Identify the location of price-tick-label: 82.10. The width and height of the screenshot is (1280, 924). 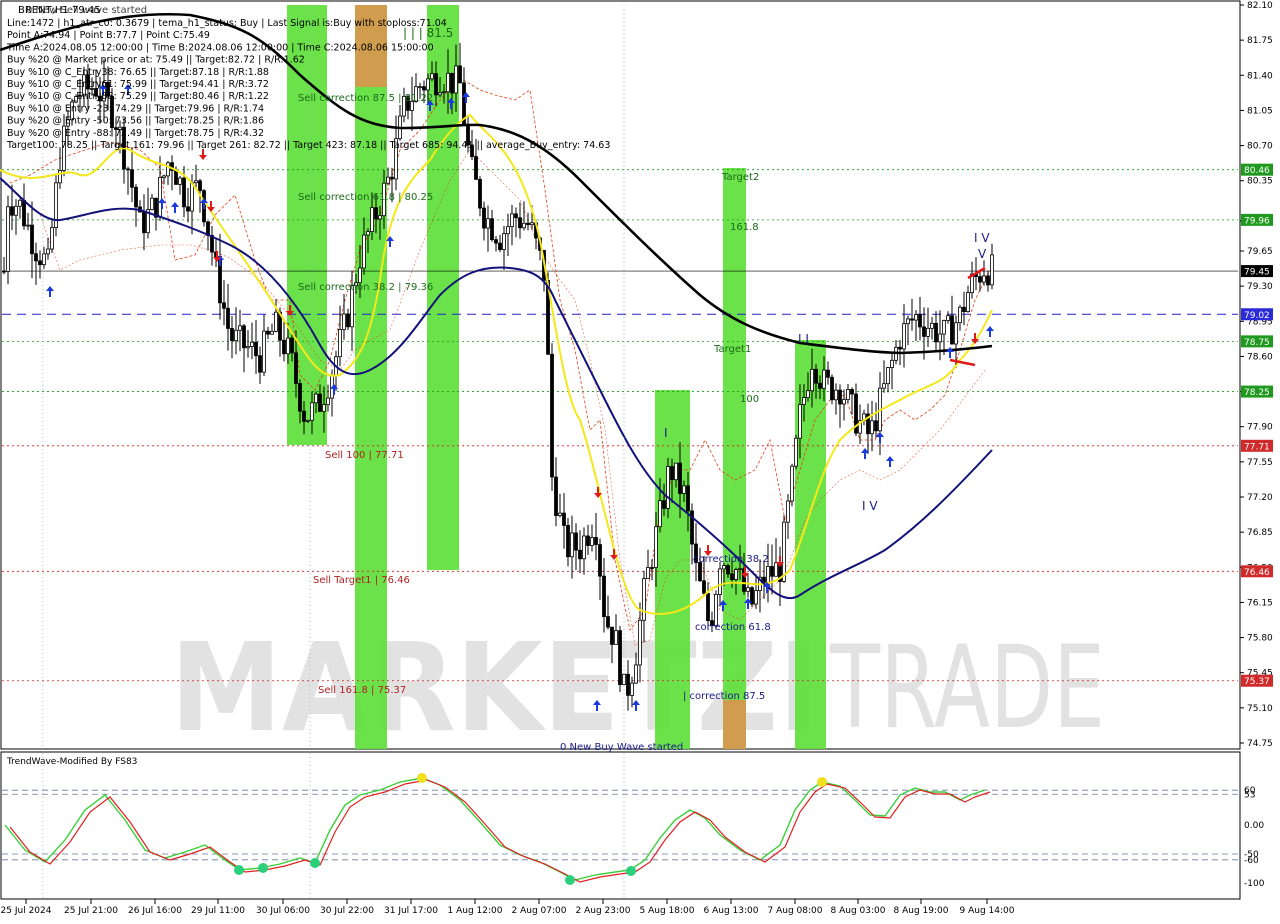
(1260, 6).